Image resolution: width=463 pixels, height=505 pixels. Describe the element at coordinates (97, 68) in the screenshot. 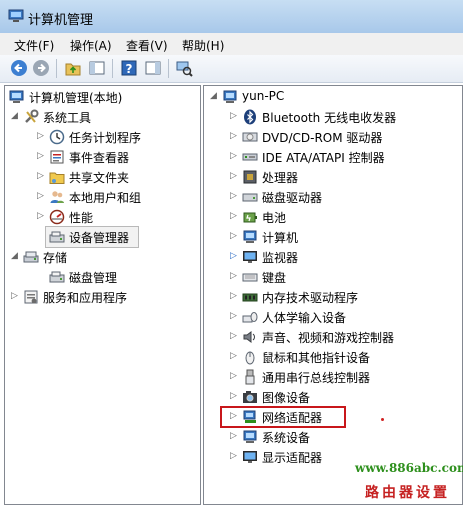

I see `show-hide-tree-icon` at that location.